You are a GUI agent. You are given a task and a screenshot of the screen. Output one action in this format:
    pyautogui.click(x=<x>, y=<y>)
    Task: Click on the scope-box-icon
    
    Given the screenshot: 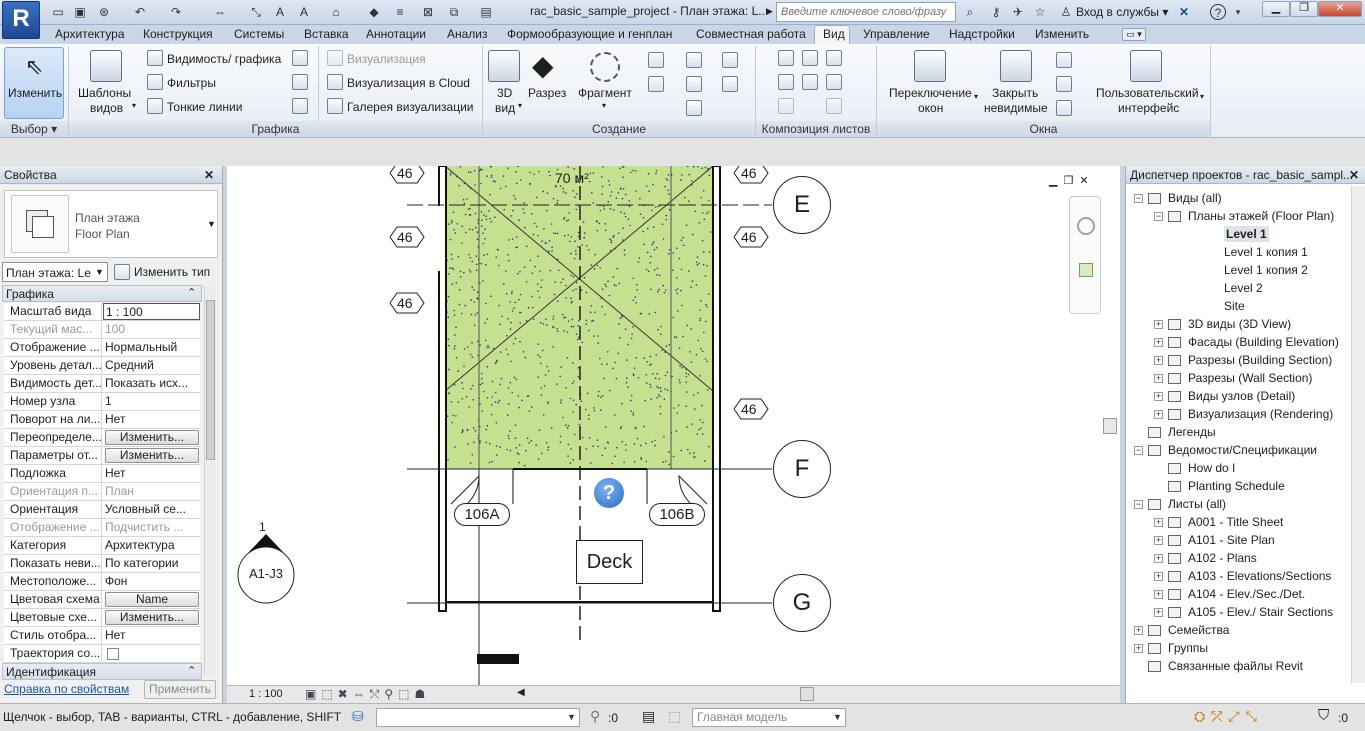 What is the action you would take?
    pyautogui.click(x=730, y=84)
    